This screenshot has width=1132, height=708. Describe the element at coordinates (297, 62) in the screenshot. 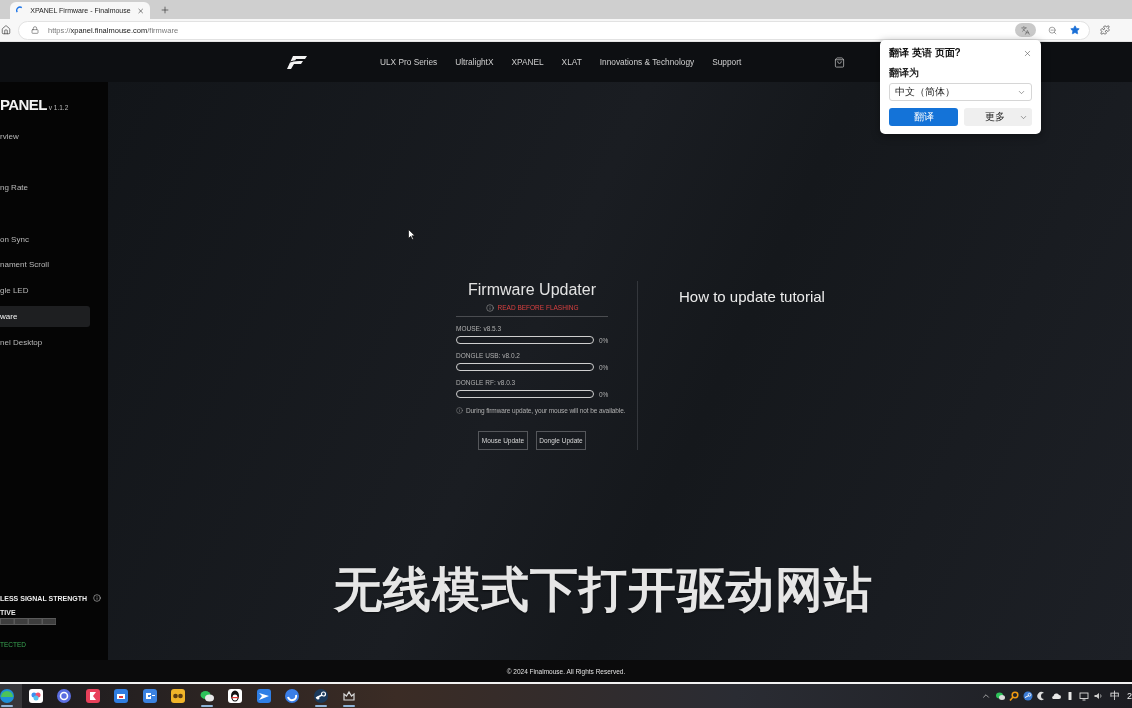

I see `brand-logo` at that location.